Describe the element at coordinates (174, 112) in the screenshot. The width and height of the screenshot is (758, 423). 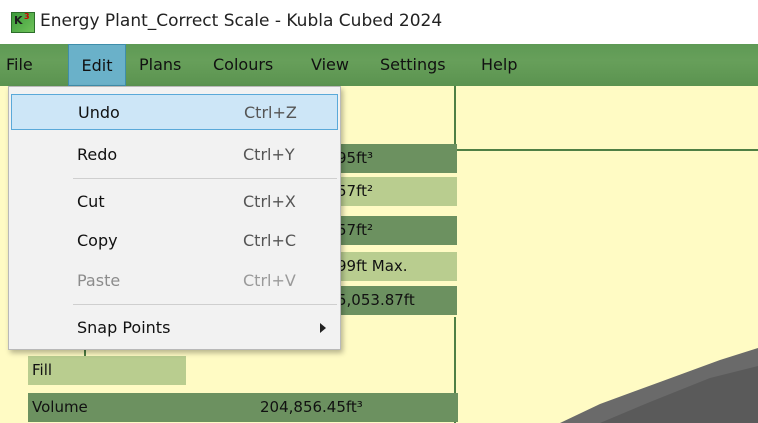
I see `menu-item-undo: Undo Ctrl+Z` at that location.